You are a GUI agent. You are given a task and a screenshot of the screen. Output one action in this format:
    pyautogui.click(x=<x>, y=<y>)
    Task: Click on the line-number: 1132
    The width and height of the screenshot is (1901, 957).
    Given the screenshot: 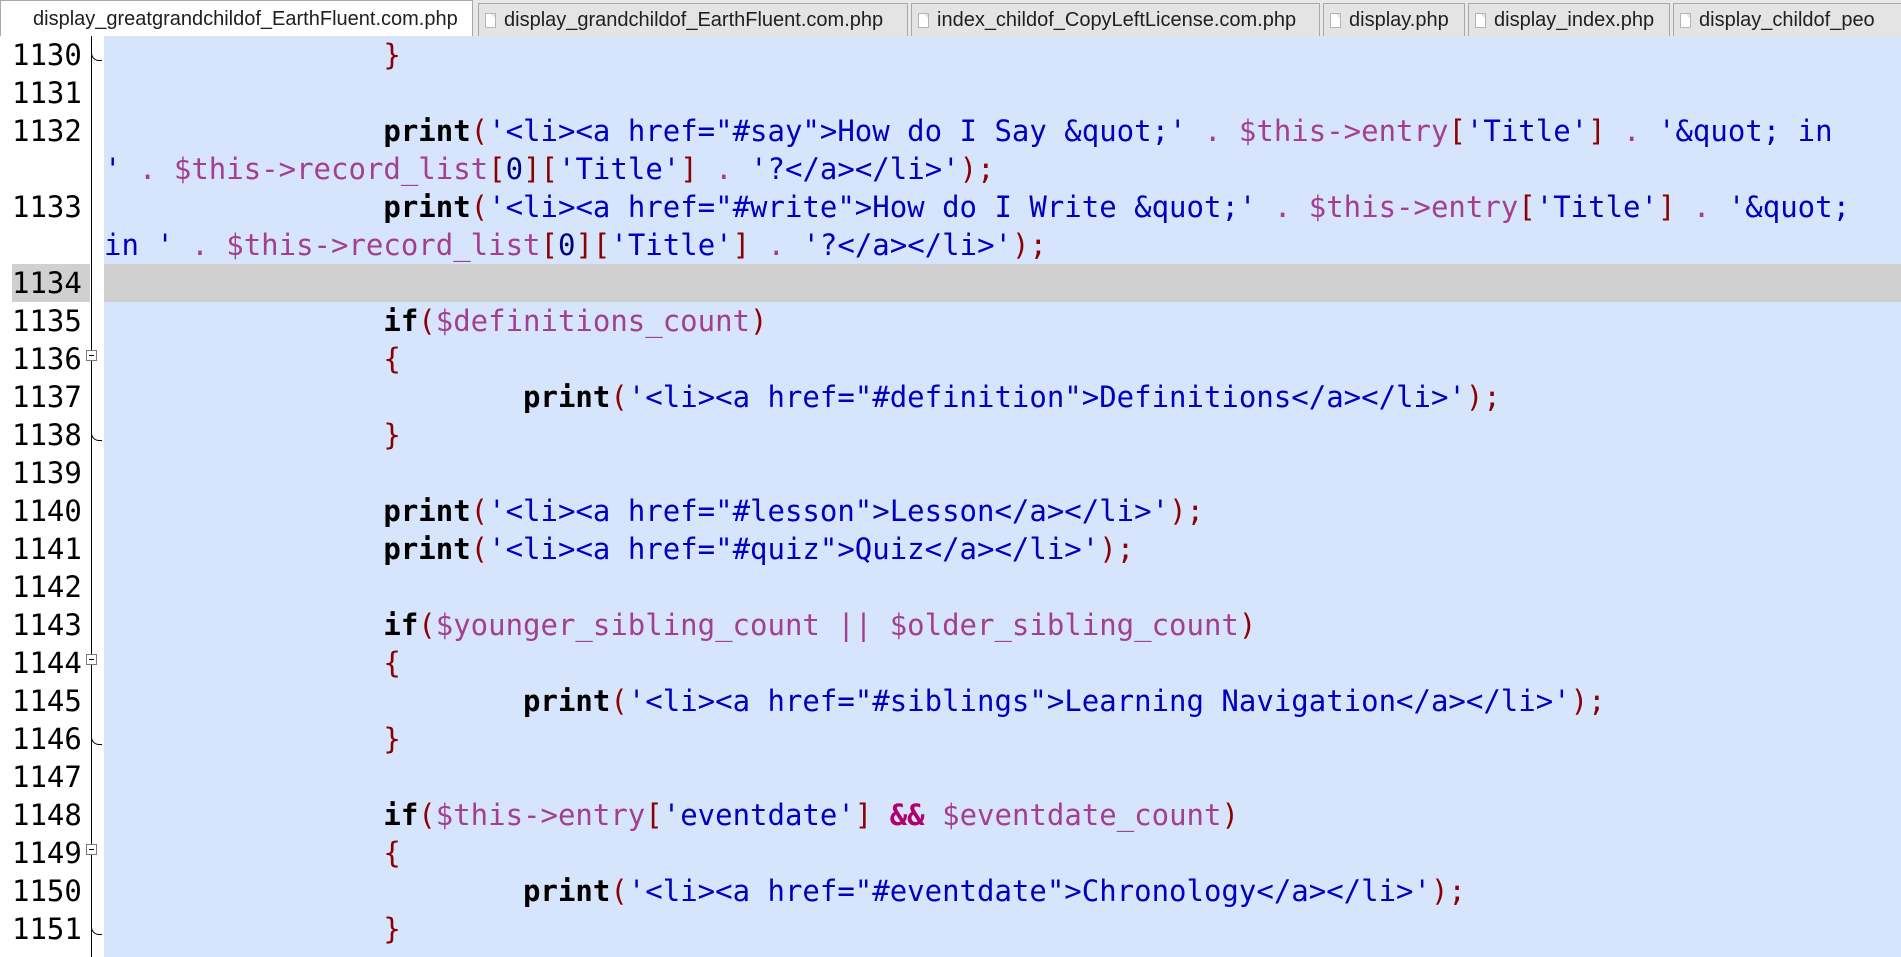 What is the action you would take?
    pyautogui.click(x=47, y=131)
    